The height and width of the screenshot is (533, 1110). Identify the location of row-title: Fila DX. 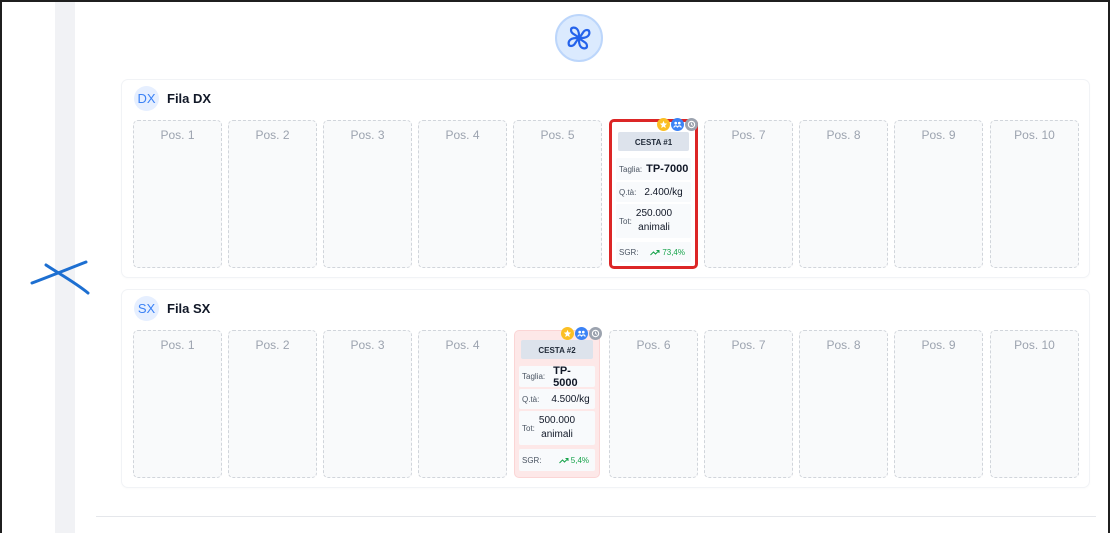
(189, 98).